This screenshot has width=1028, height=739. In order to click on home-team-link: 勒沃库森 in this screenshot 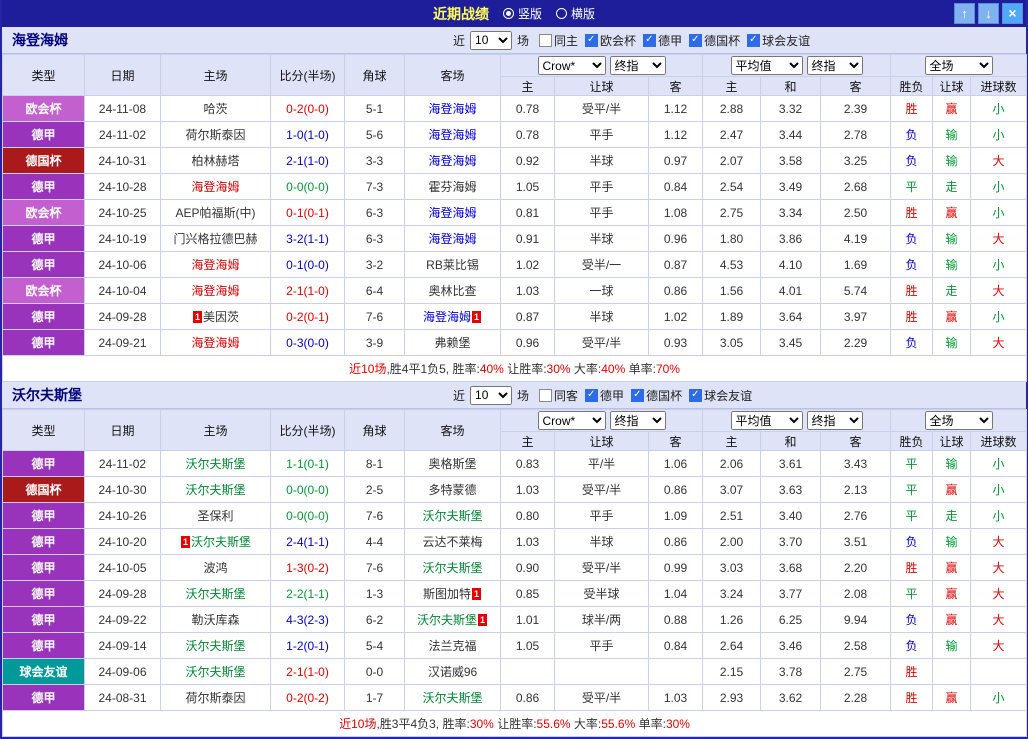, I will do `click(215, 620)`.